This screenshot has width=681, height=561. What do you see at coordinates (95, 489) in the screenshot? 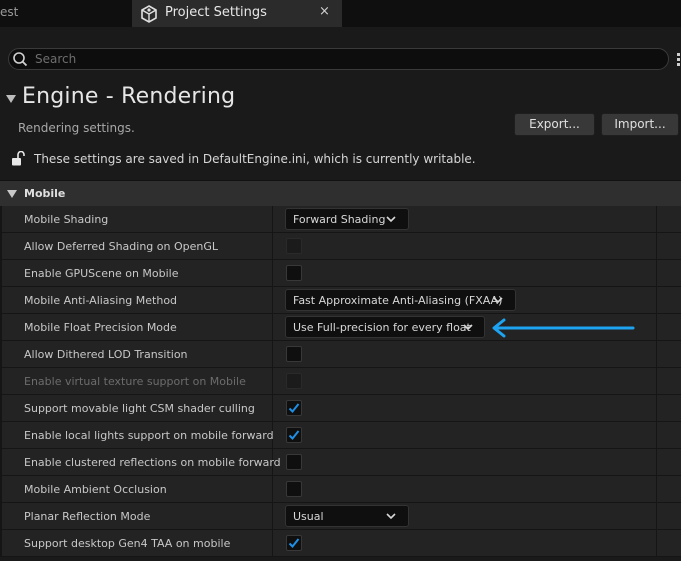
I see `setting-label: Mobile Ambient Occlusion` at bounding box center [95, 489].